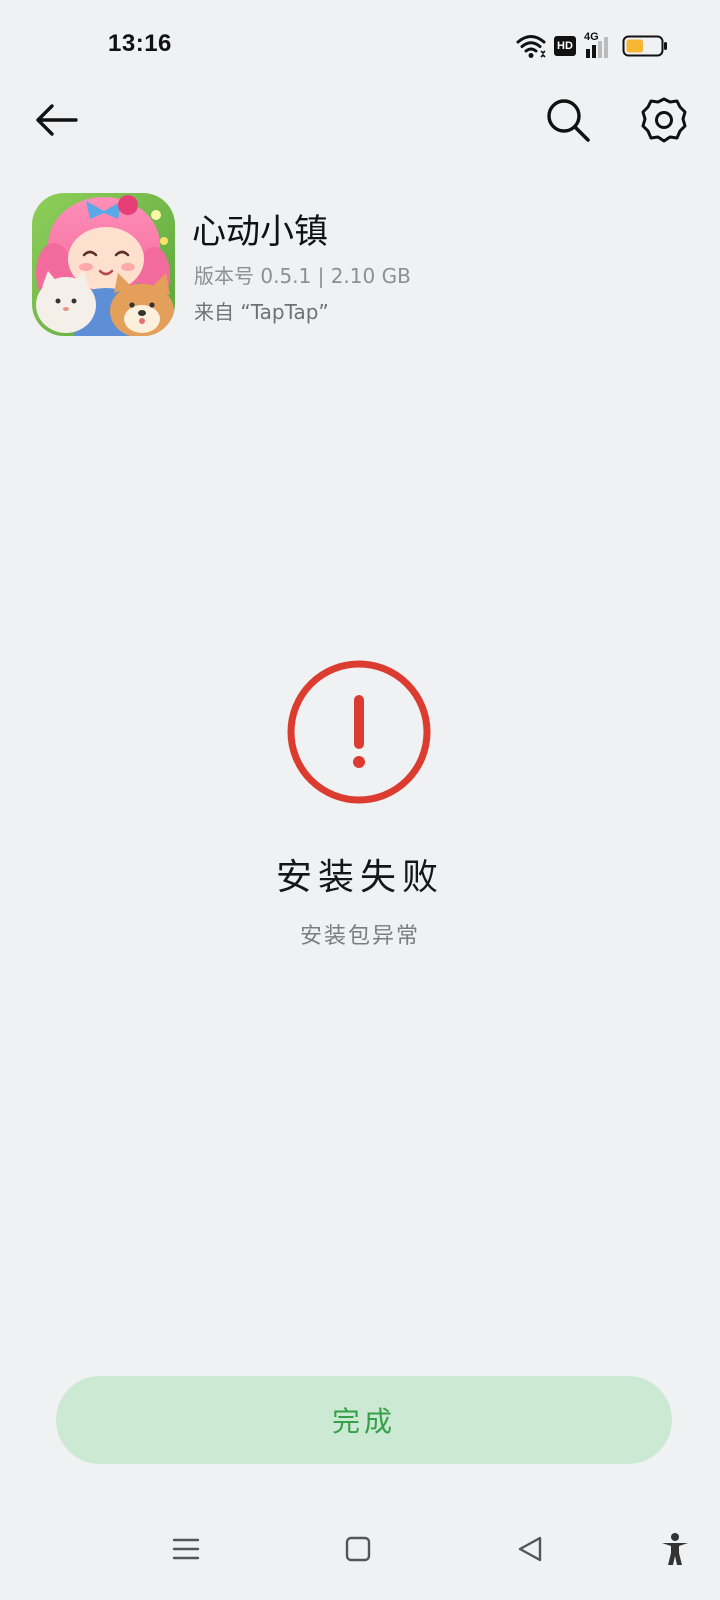 The width and height of the screenshot is (720, 1600). I want to click on nav-menu-button, so click(186, 1549).